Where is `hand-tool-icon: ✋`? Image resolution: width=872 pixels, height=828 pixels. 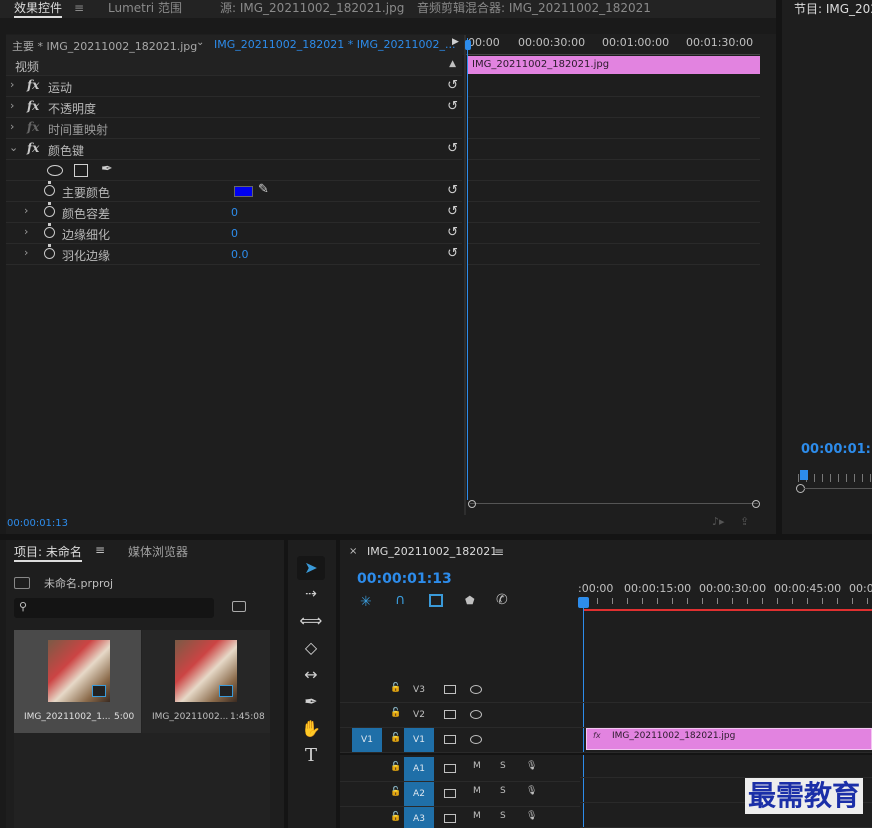 hand-tool-icon: ✋ is located at coordinates (311, 729).